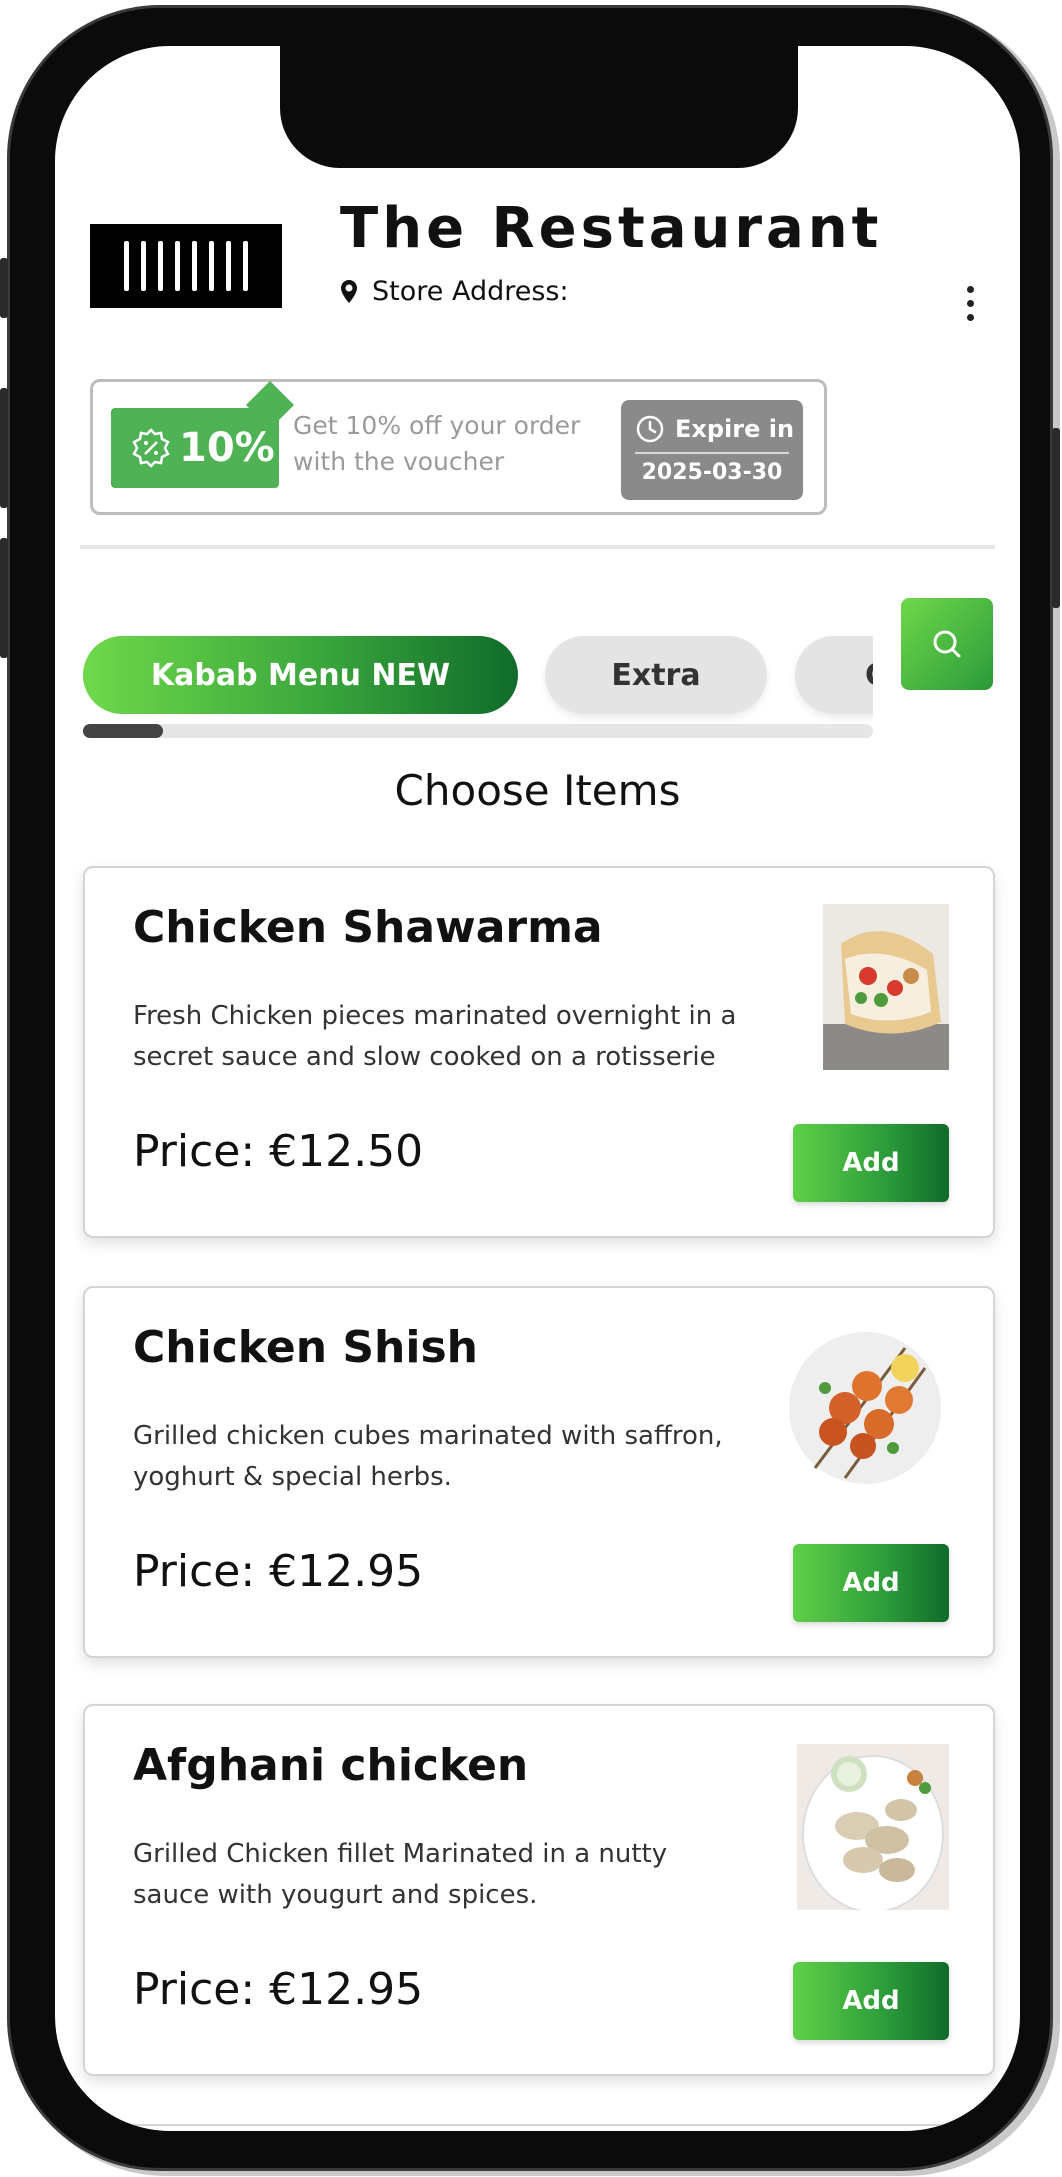 This screenshot has height=2177, width=1062. What do you see at coordinates (539, 107) in the screenshot?
I see `notch` at bounding box center [539, 107].